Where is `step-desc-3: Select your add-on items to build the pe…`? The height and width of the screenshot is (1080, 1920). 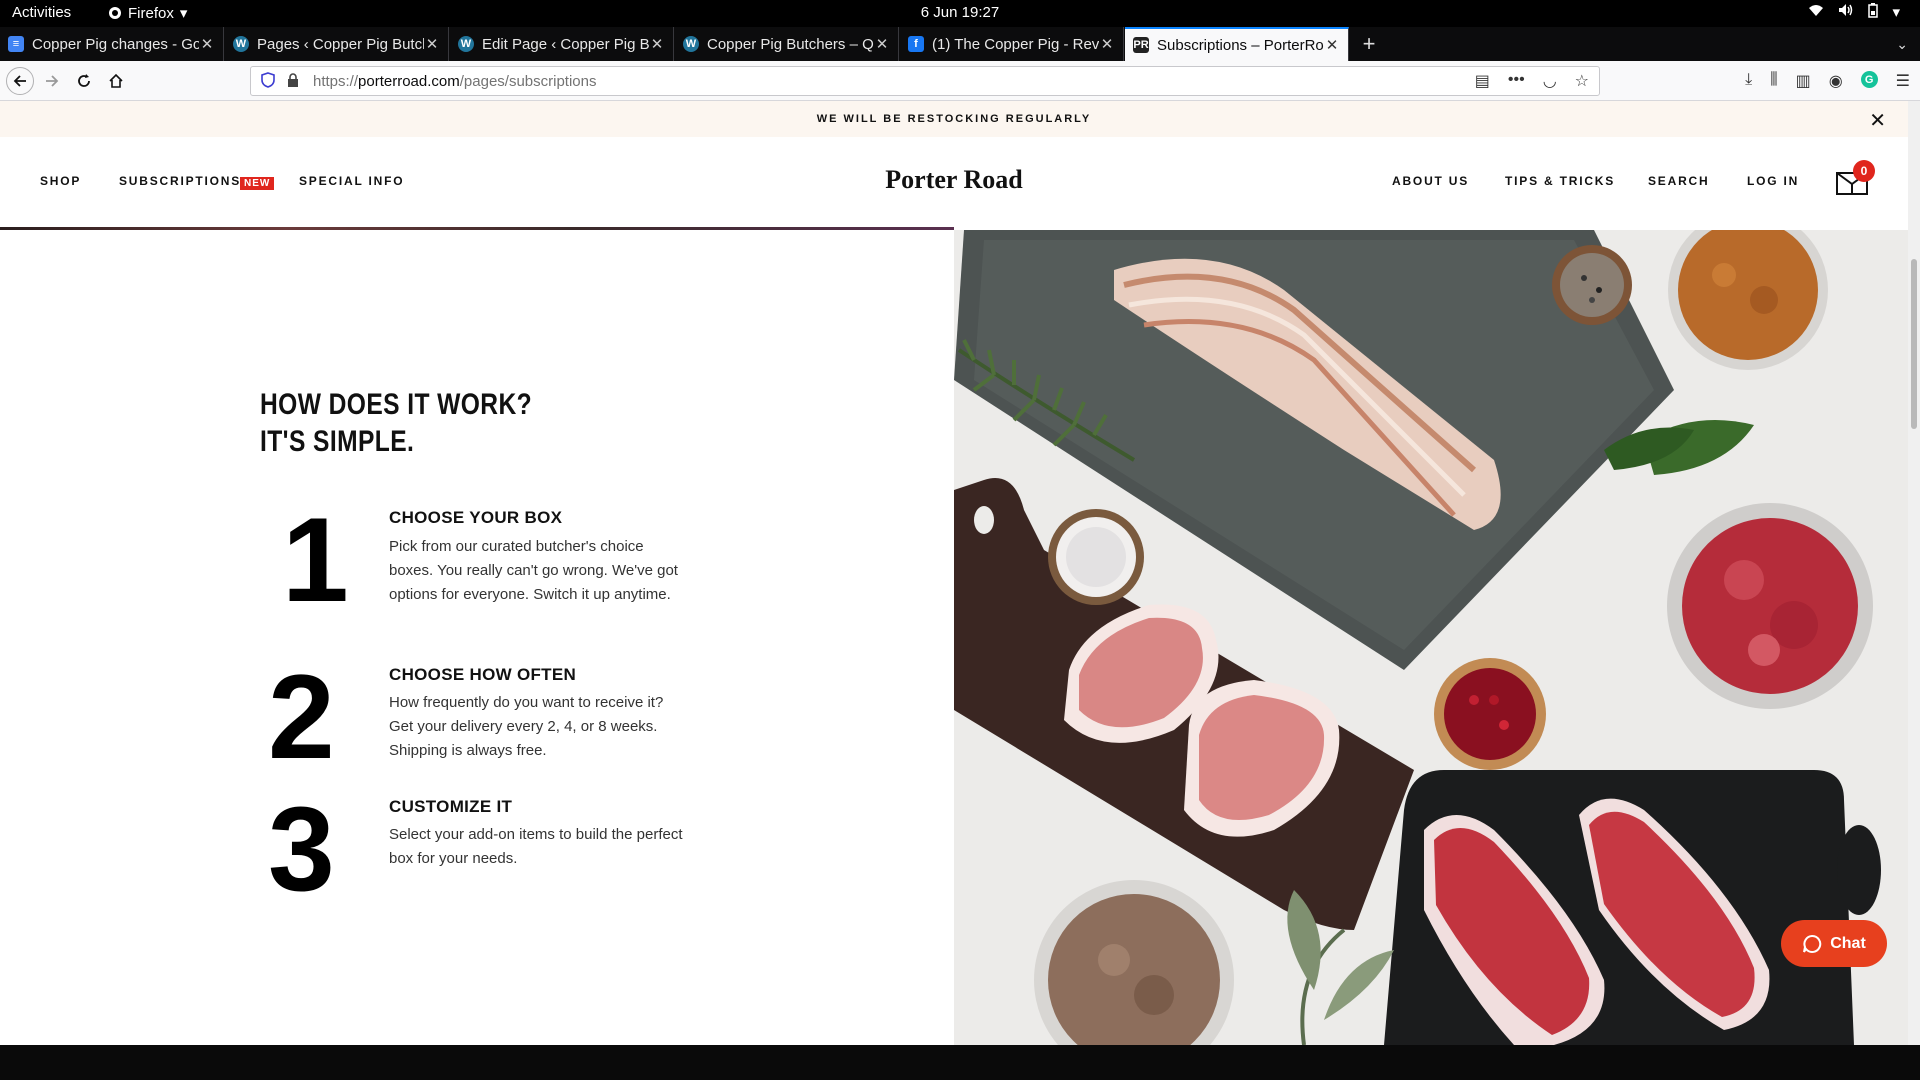
step-desc-3: Select your add-on items to build the pe… is located at coordinates (536, 846).